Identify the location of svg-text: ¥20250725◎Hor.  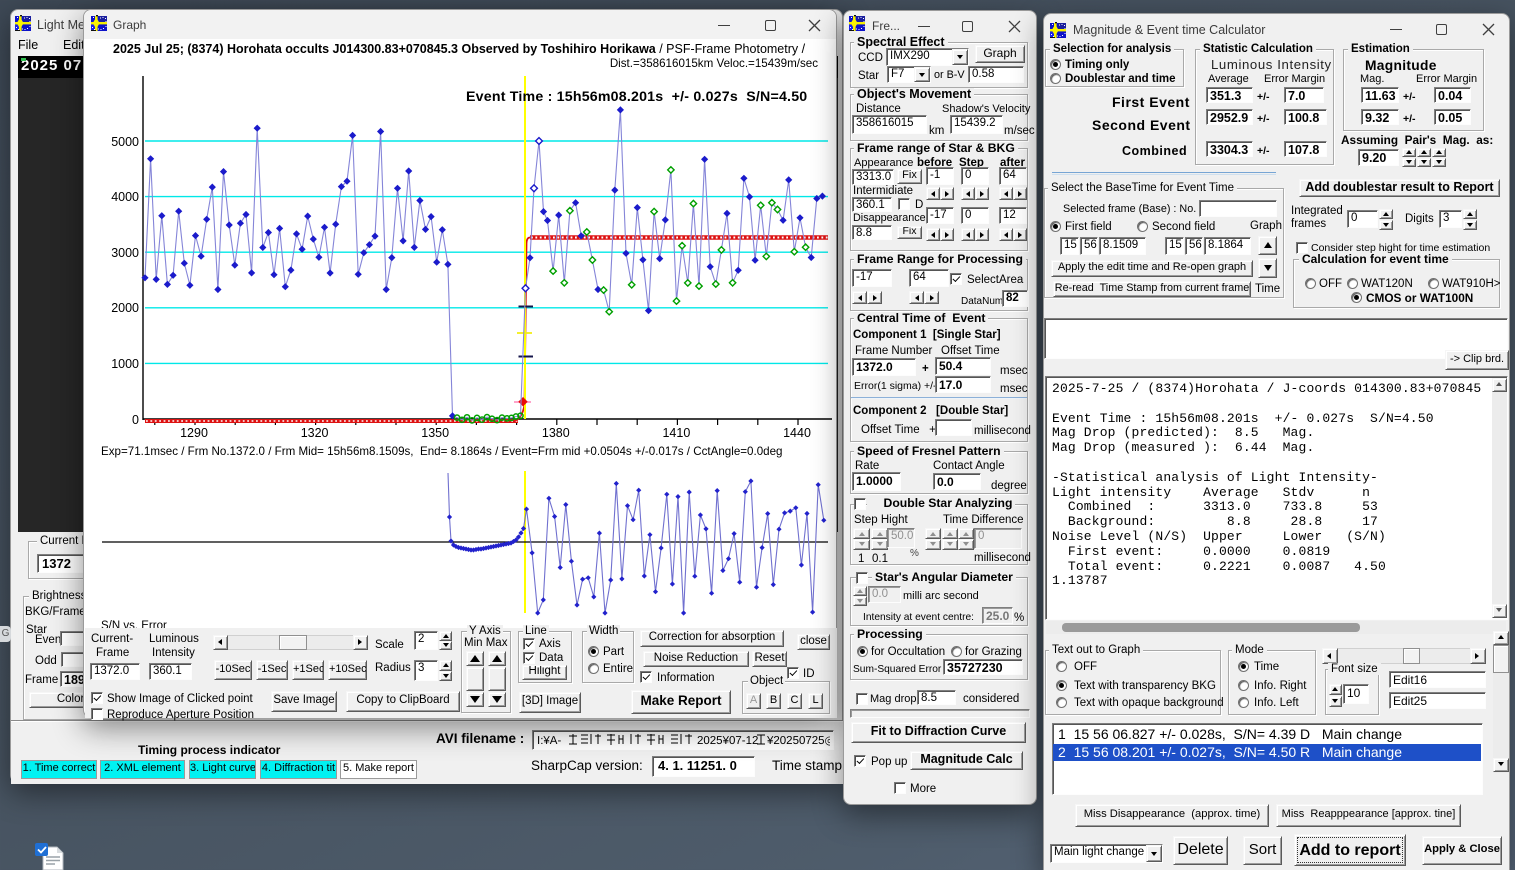
(798, 741).